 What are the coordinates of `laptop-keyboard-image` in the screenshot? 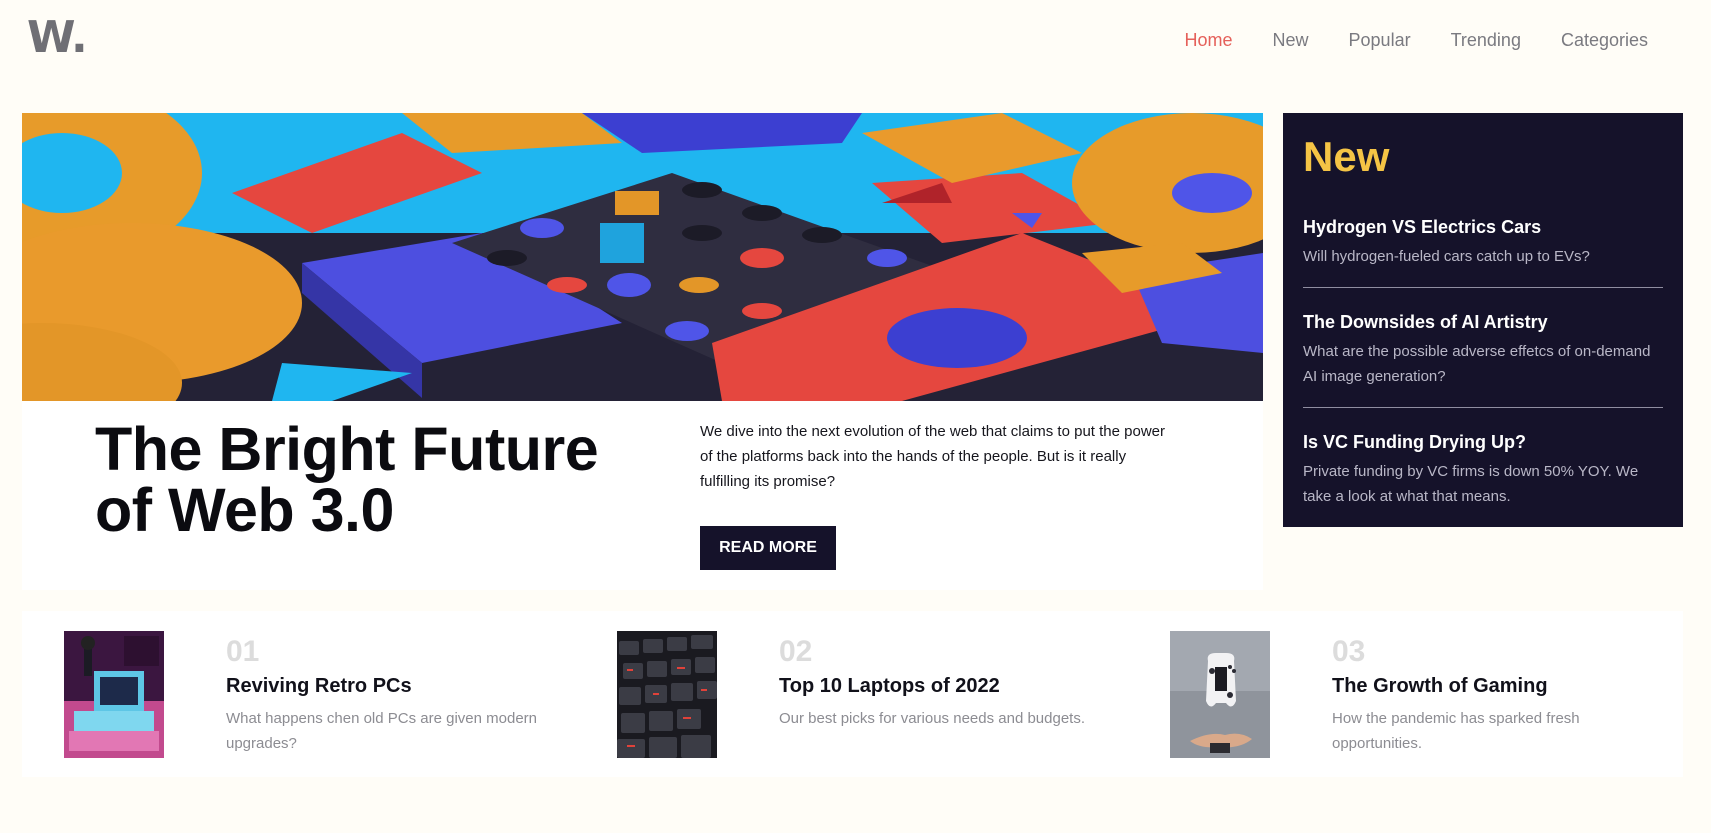 It's located at (667, 694).